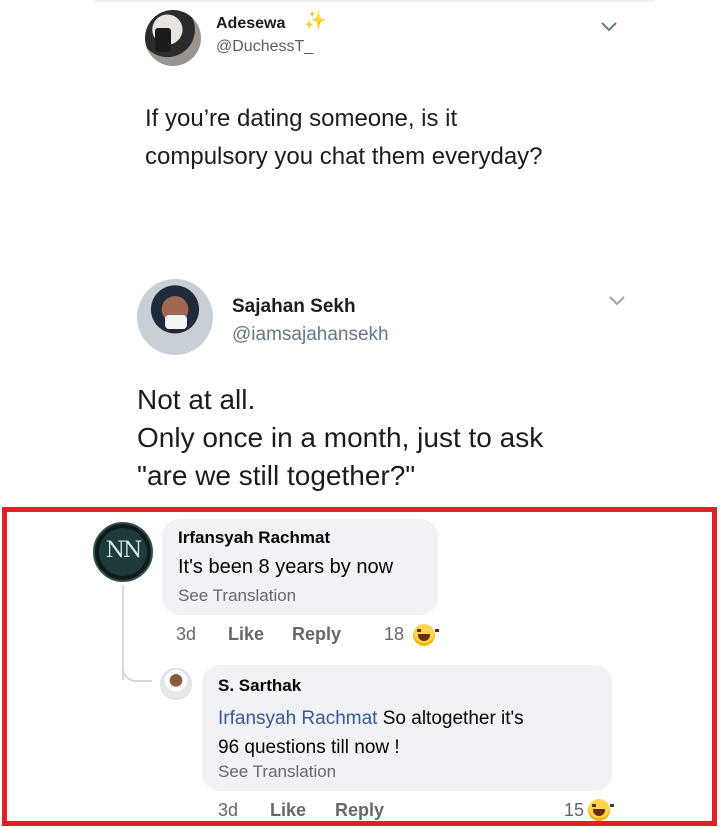  What do you see at coordinates (163, 40) in the screenshot?
I see `phone-icon` at bounding box center [163, 40].